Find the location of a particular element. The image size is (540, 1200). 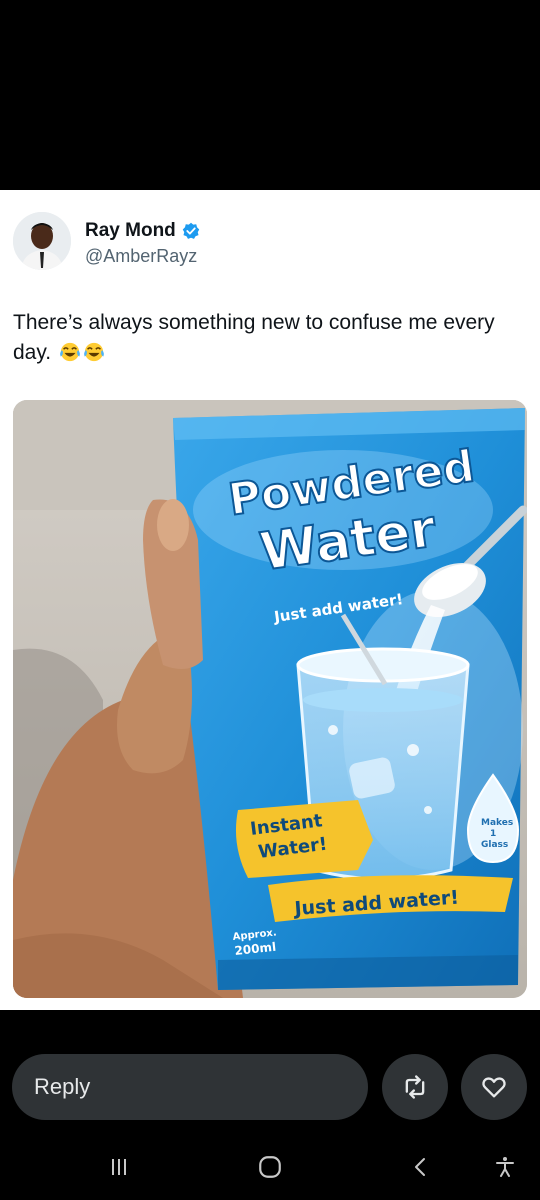

user-handle: @AmberRayz is located at coordinates (141, 256).